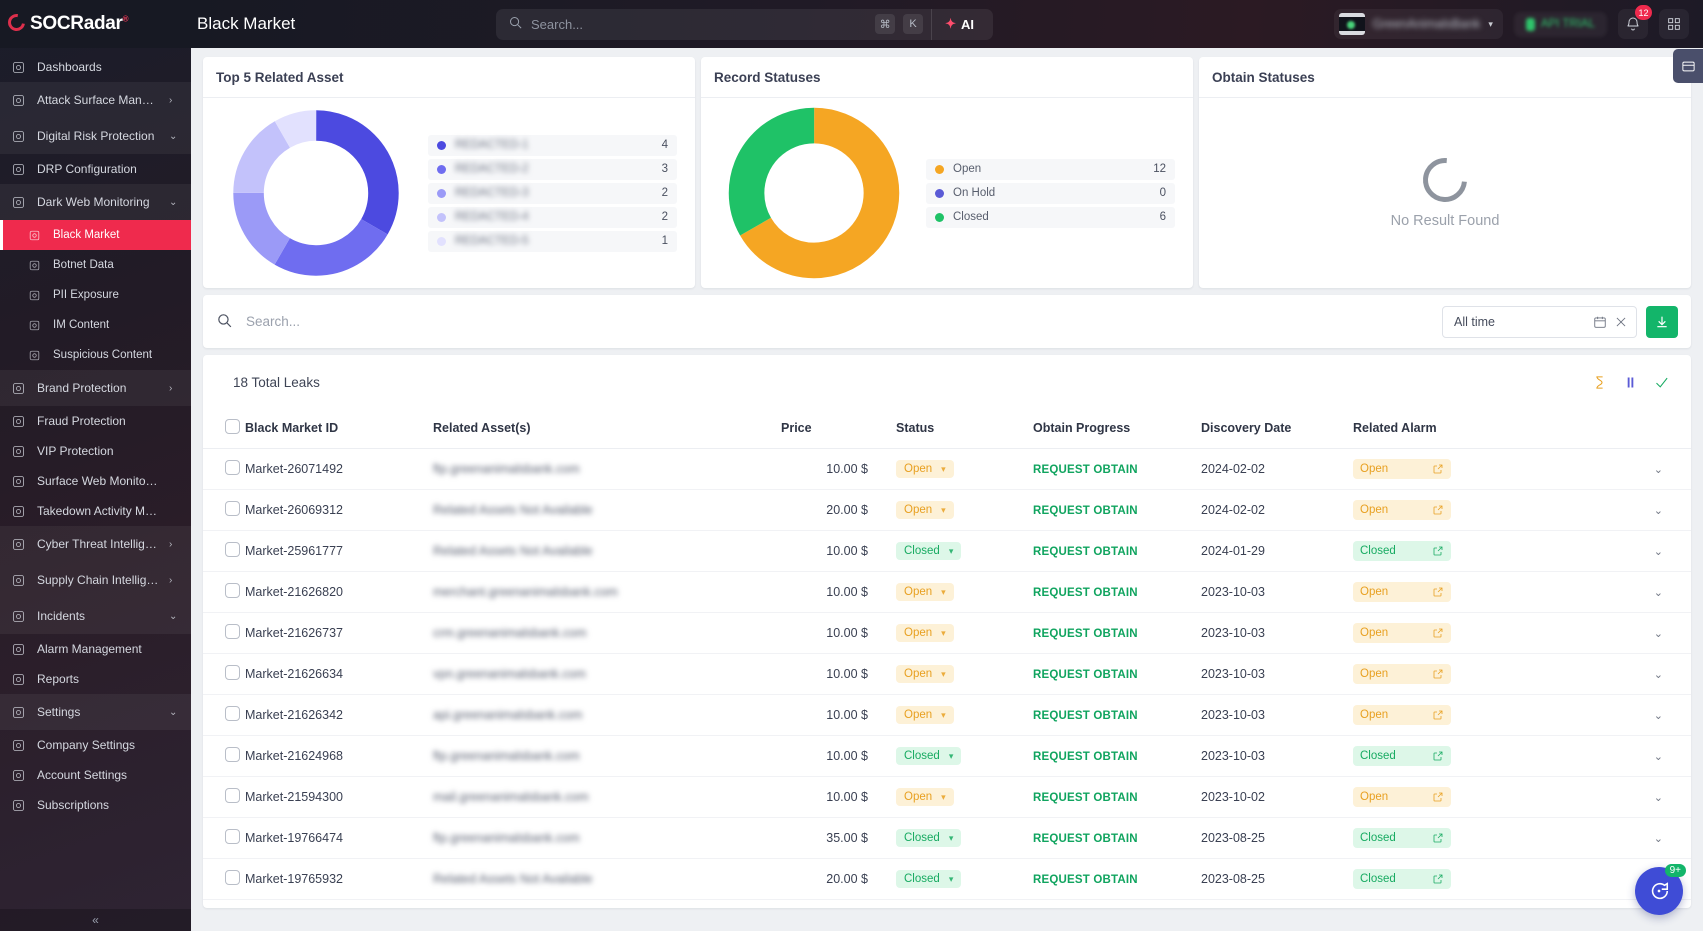 The width and height of the screenshot is (1703, 931). What do you see at coordinates (95, 295) in the screenshot?
I see `sidebar-item-pii-exposure: PII Exposure` at bounding box center [95, 295].